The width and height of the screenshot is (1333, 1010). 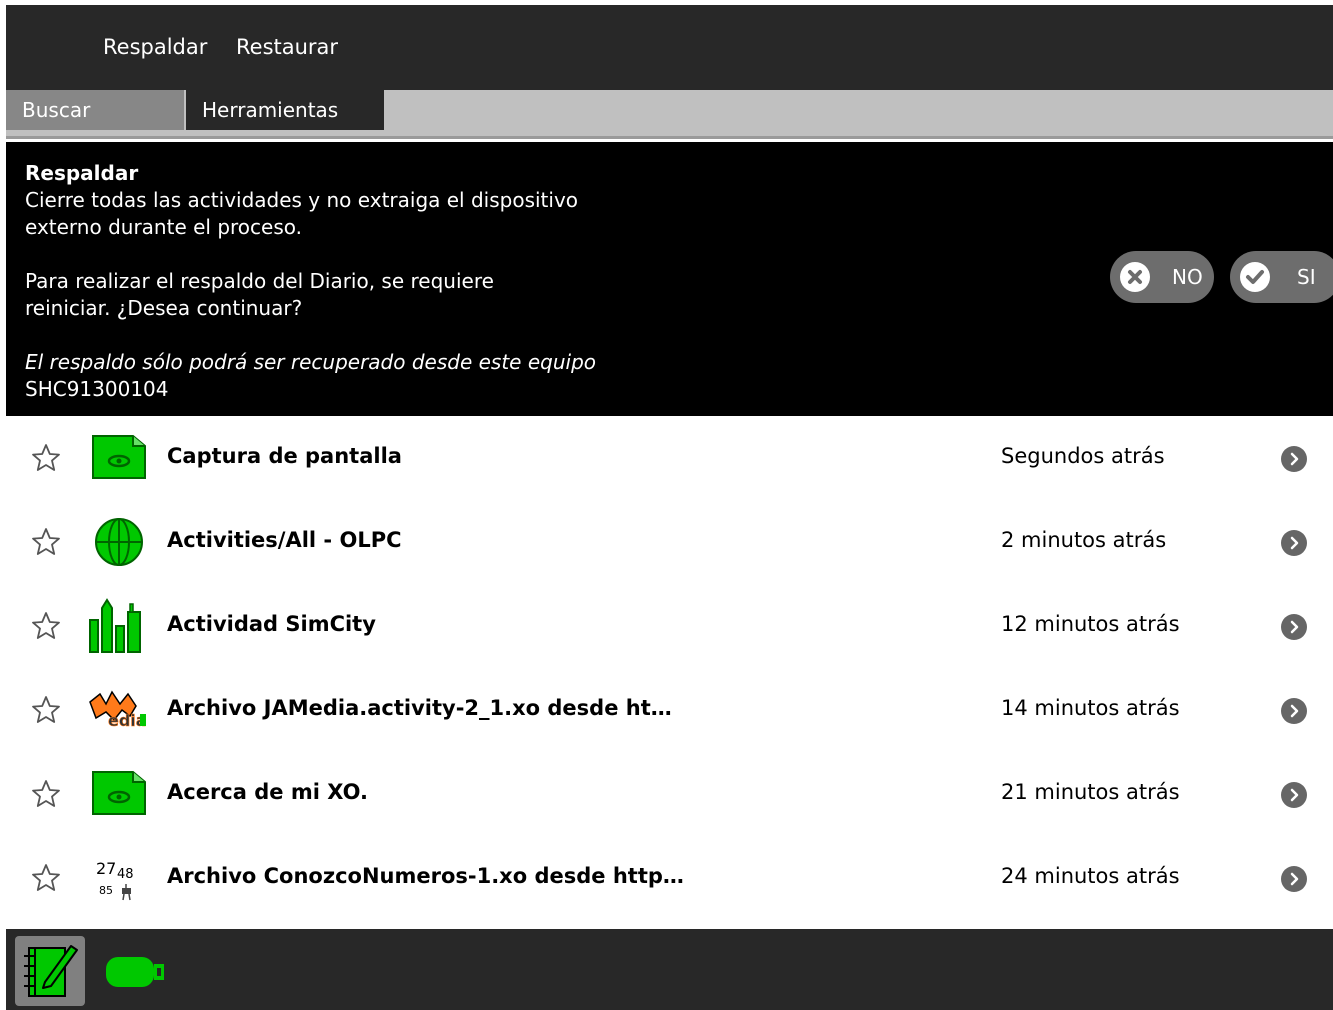 I want to click on number-48: 48, so click(x=125, y=874).